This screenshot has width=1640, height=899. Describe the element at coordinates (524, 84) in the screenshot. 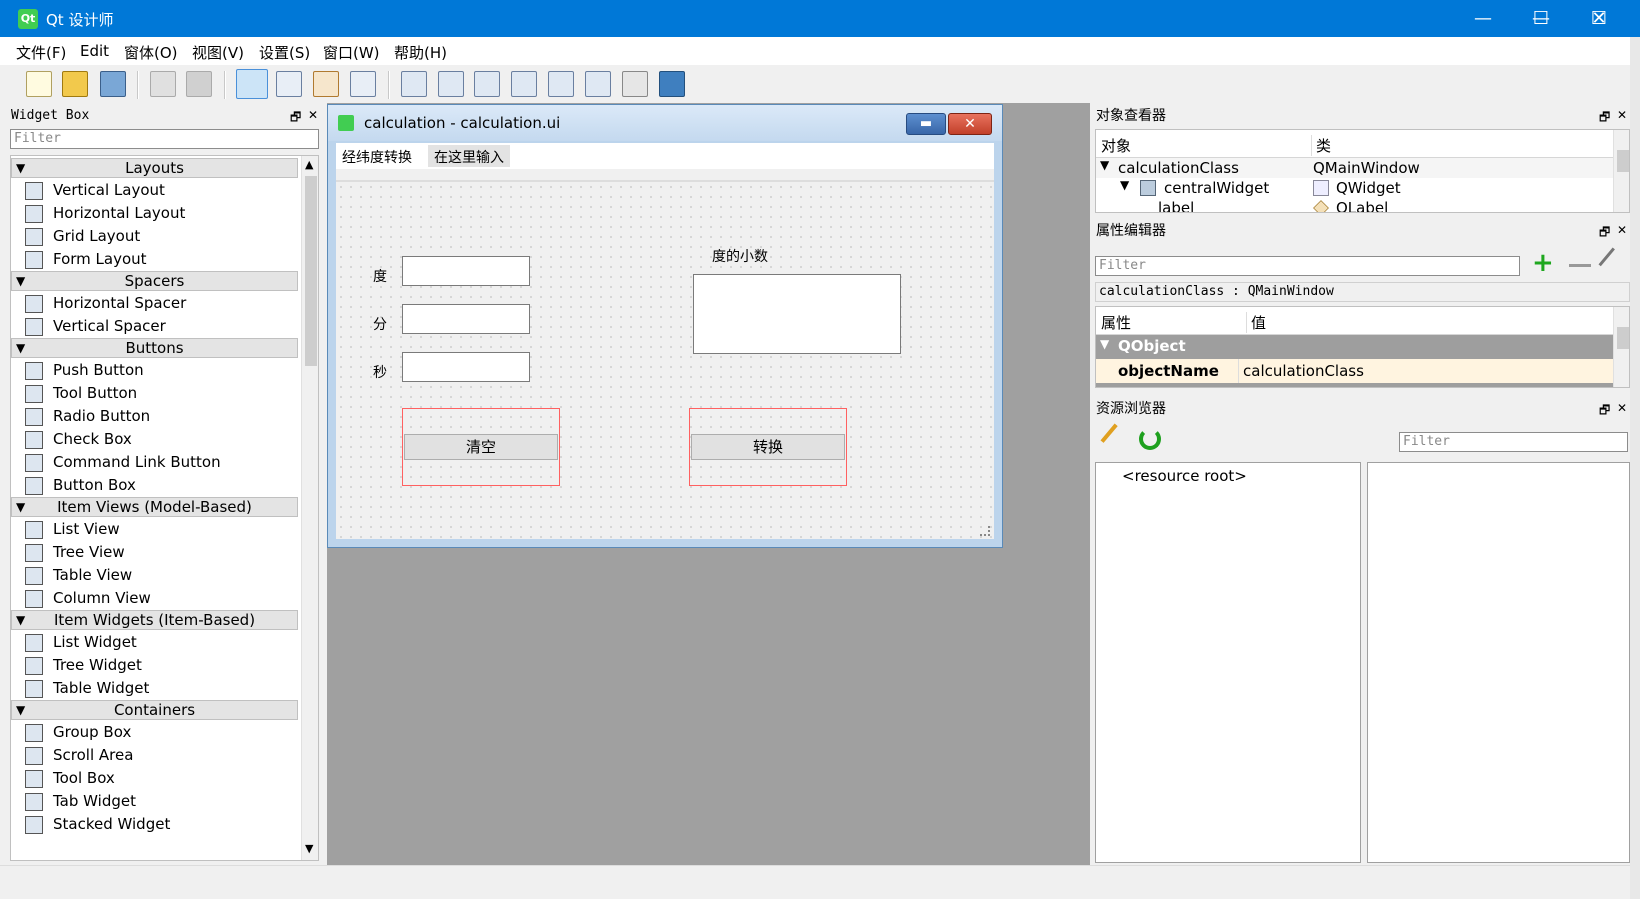

I see `layout-splitter-vertical-icon` at that location.